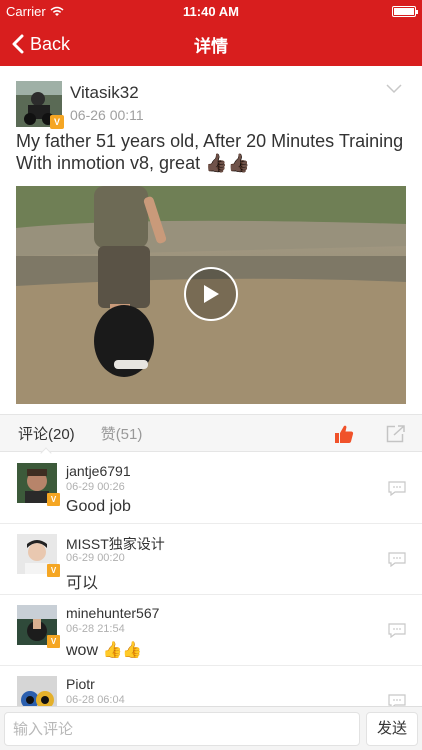 Image resolution: width=422 pixels, height=750 pixels. I want to click on play-button, so click(211, 294).